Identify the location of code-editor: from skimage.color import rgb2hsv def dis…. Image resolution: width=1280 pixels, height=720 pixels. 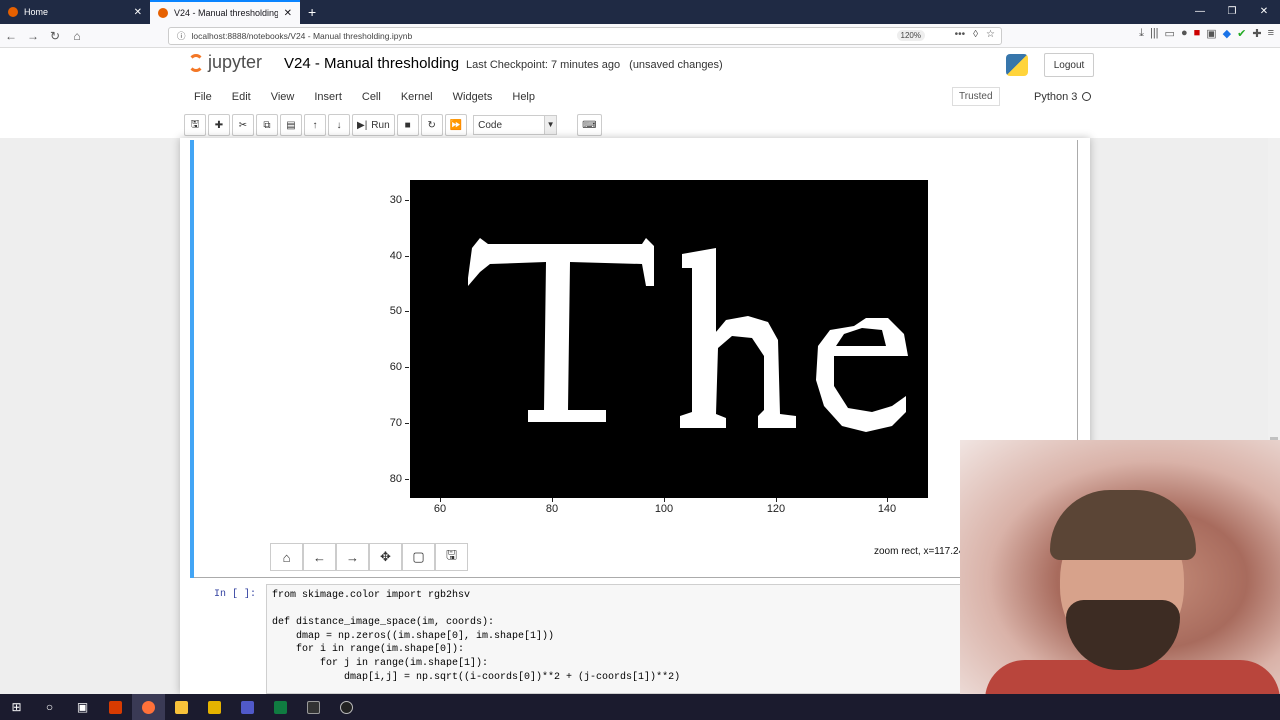
(672, 639).